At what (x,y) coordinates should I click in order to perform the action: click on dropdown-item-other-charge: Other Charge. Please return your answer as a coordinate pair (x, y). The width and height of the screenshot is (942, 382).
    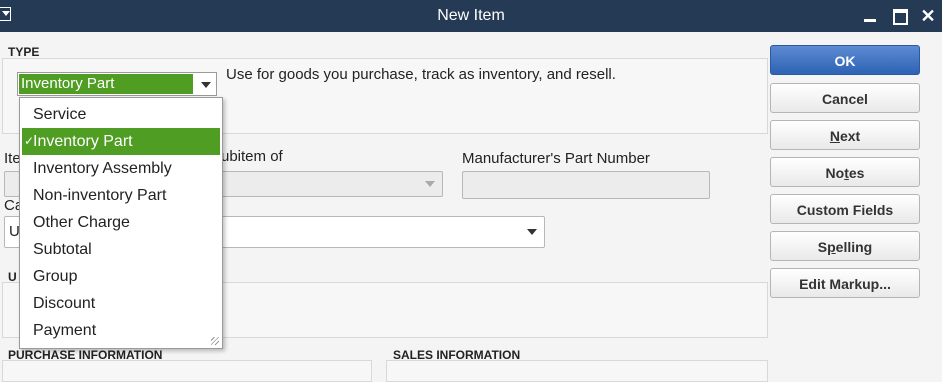
    Looking at the image, I should click on (121, 222).